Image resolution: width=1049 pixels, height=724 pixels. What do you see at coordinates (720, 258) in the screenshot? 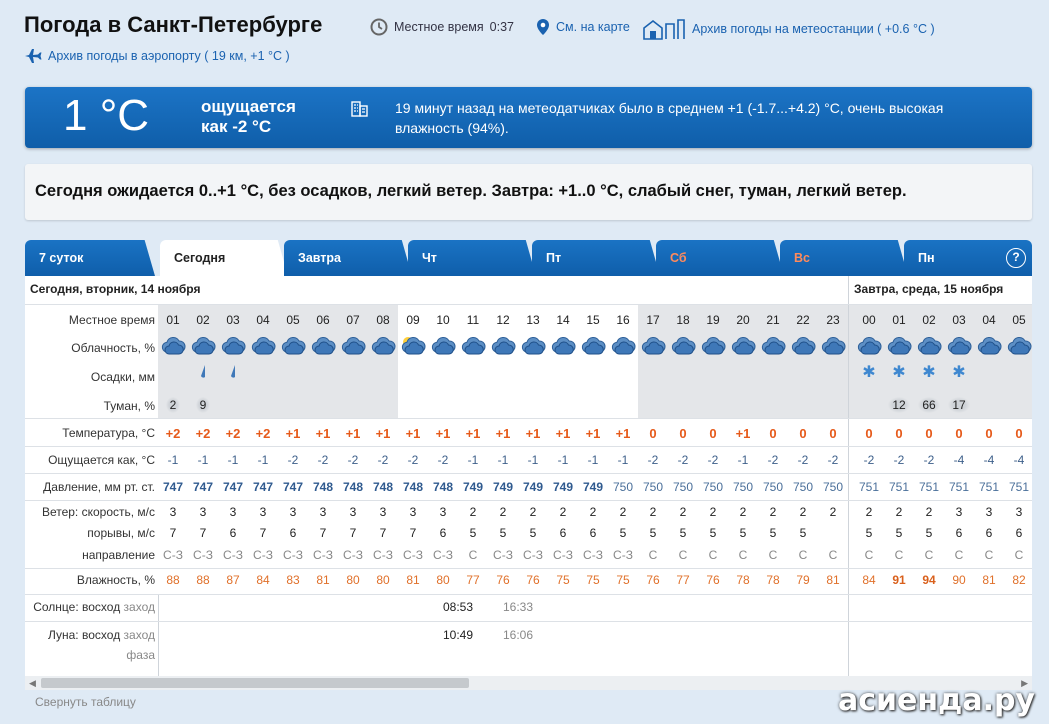
I see `tab-saturday: Сб` at bounding box center [720, 258].